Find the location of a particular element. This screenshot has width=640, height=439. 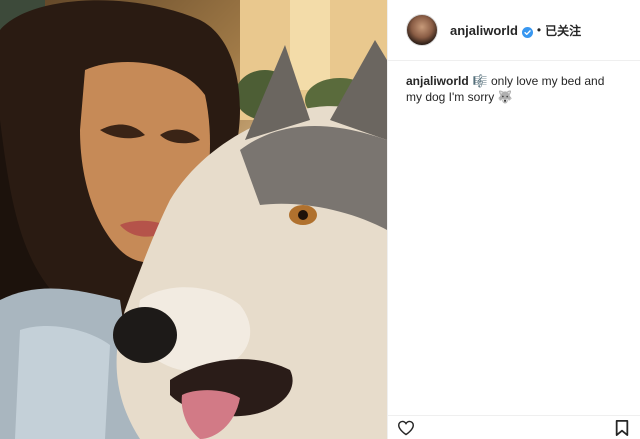

wolf-emoji: 🐺 is located at coordinates (505, 97).